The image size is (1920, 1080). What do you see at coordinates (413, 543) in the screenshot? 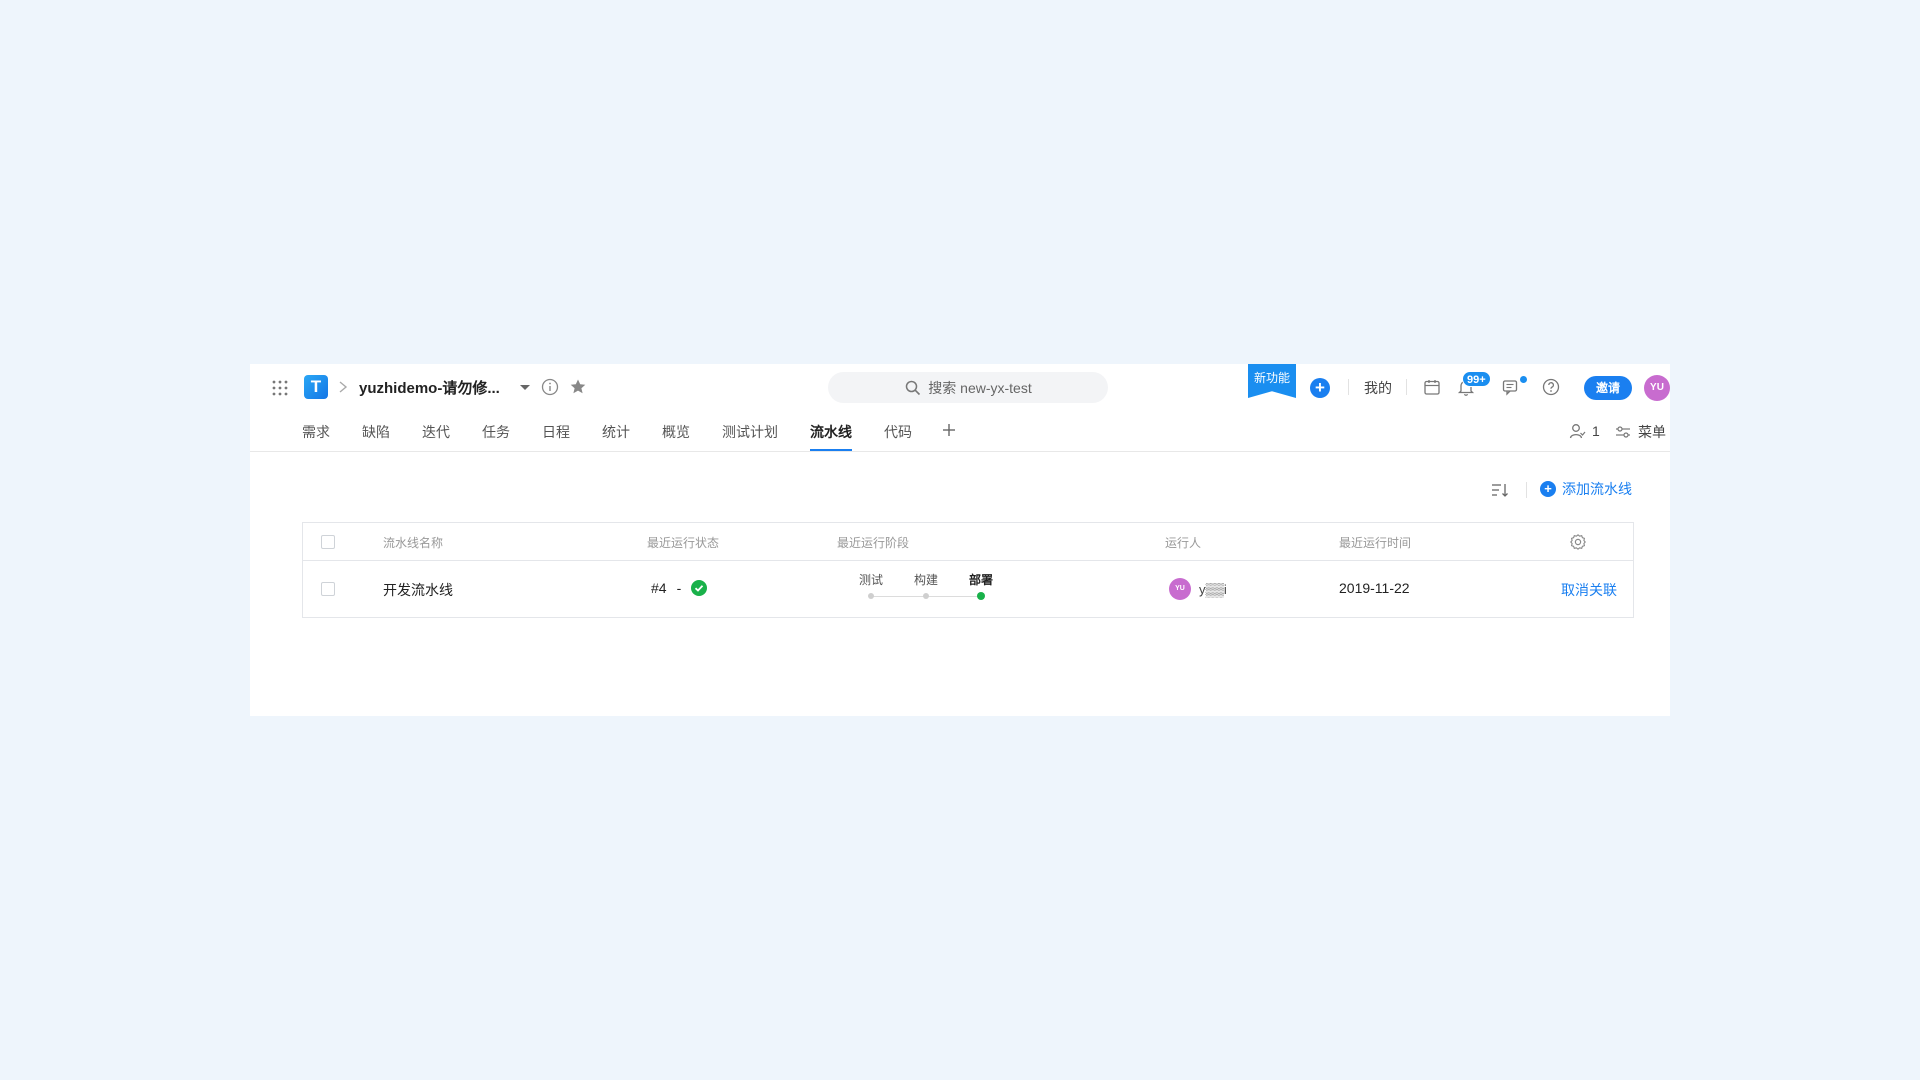
I see `column-header-name: 流水线名称` at bounding box center [413, 543].